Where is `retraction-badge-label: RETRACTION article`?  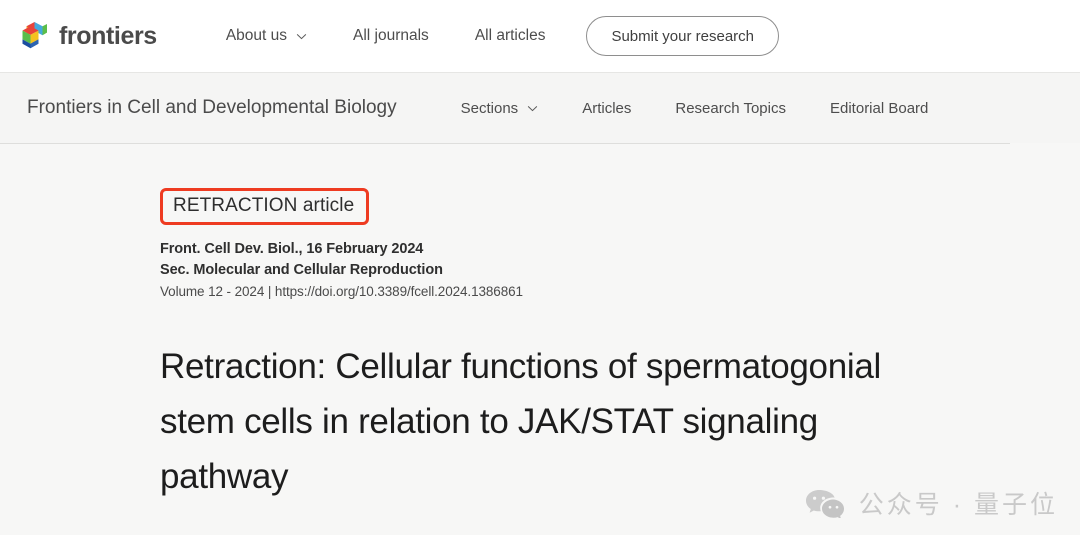 retraction-badge-label: RETRACTION article is located at coordinates (264, 205).